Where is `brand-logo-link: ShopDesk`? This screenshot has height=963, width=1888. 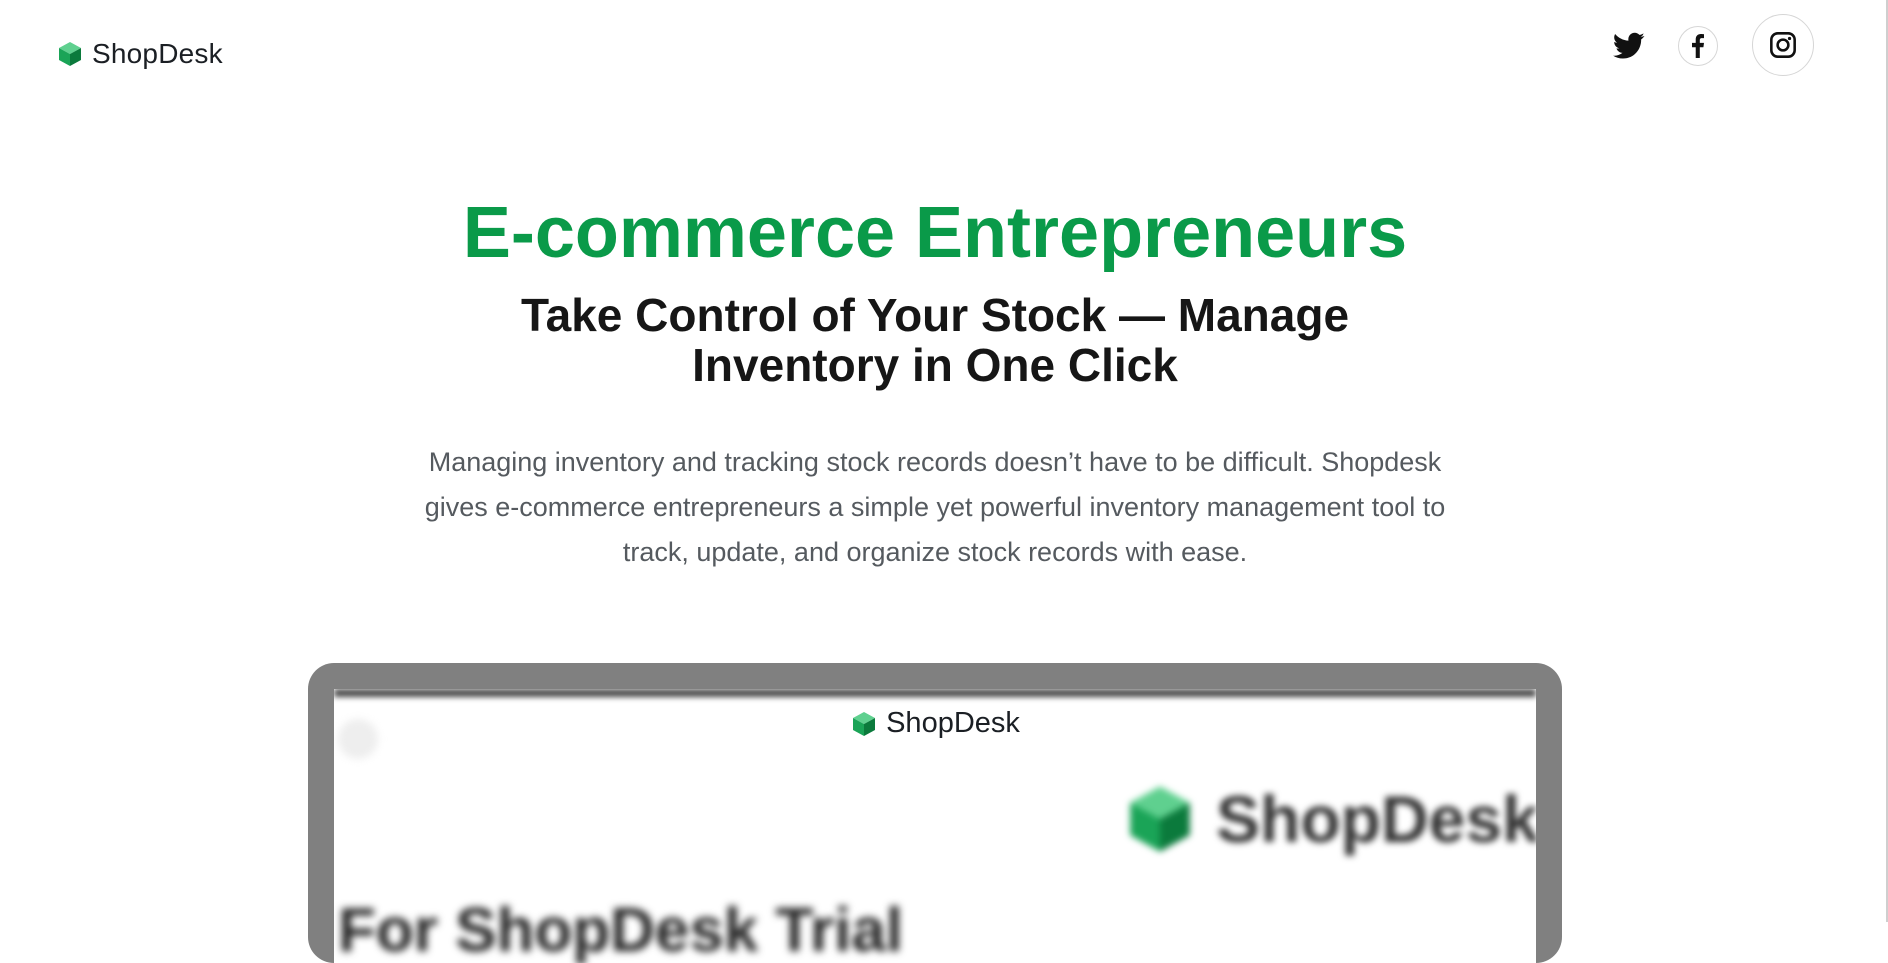 brand-logo-link: ShopDesk is located at coordinates (139, 54).